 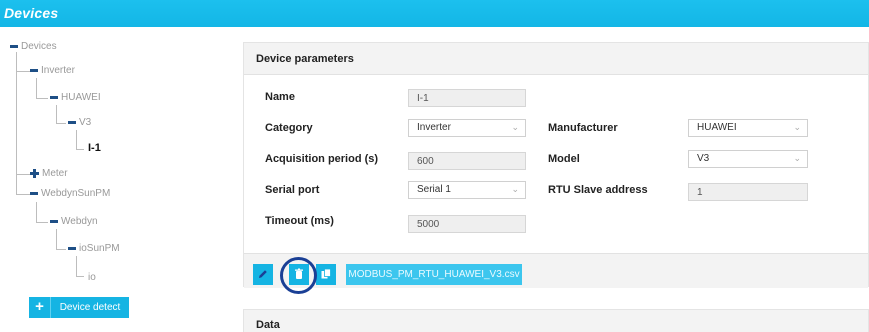 I want to click on serial-port-select: Serial 1 ⌄, so click(x=467, y=190).